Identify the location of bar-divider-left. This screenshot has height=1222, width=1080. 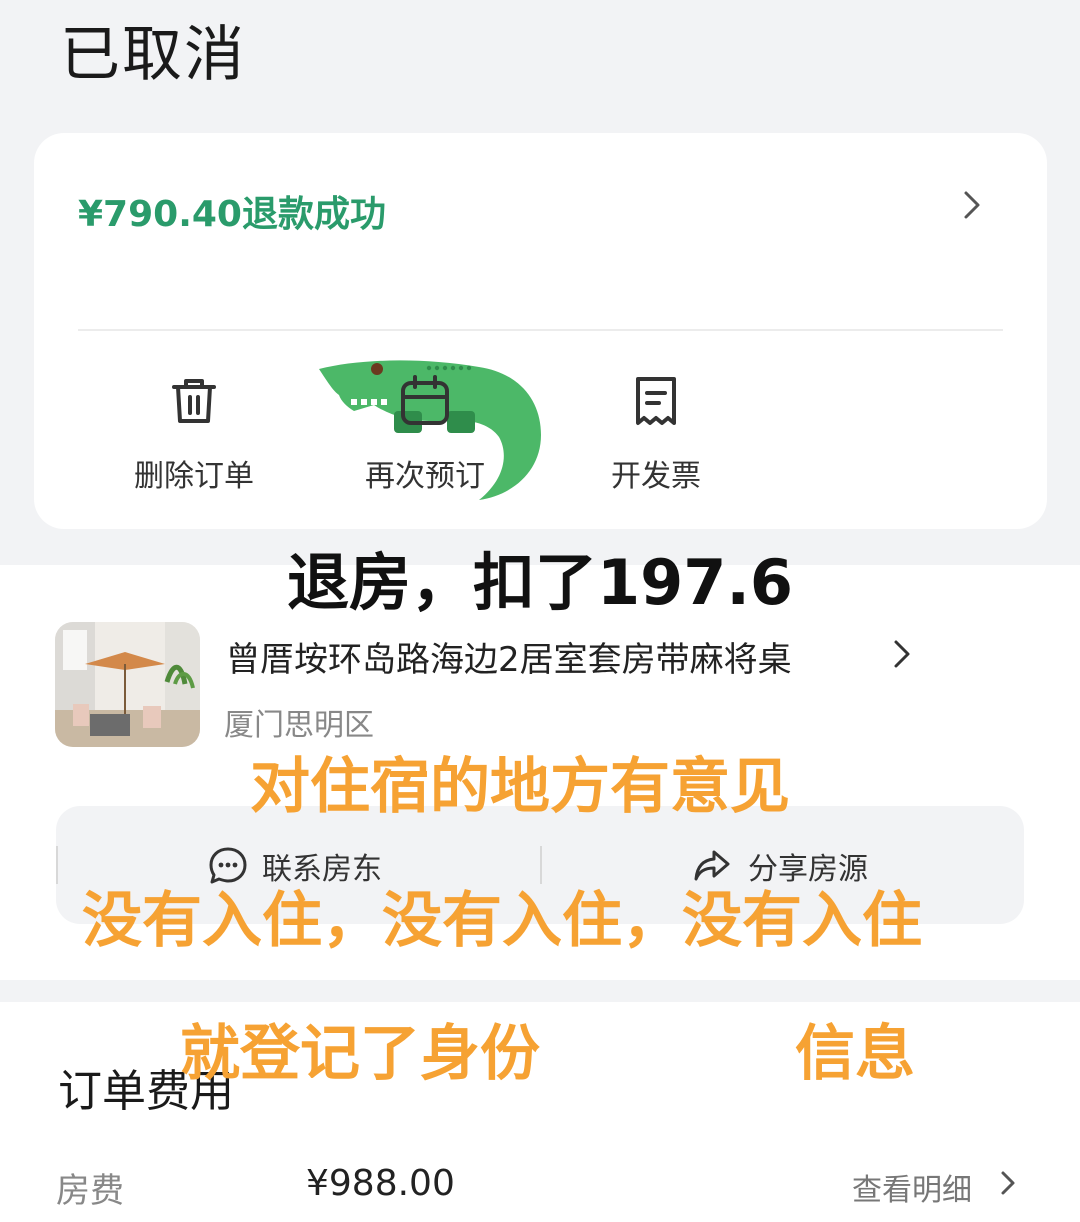
(57, 865).